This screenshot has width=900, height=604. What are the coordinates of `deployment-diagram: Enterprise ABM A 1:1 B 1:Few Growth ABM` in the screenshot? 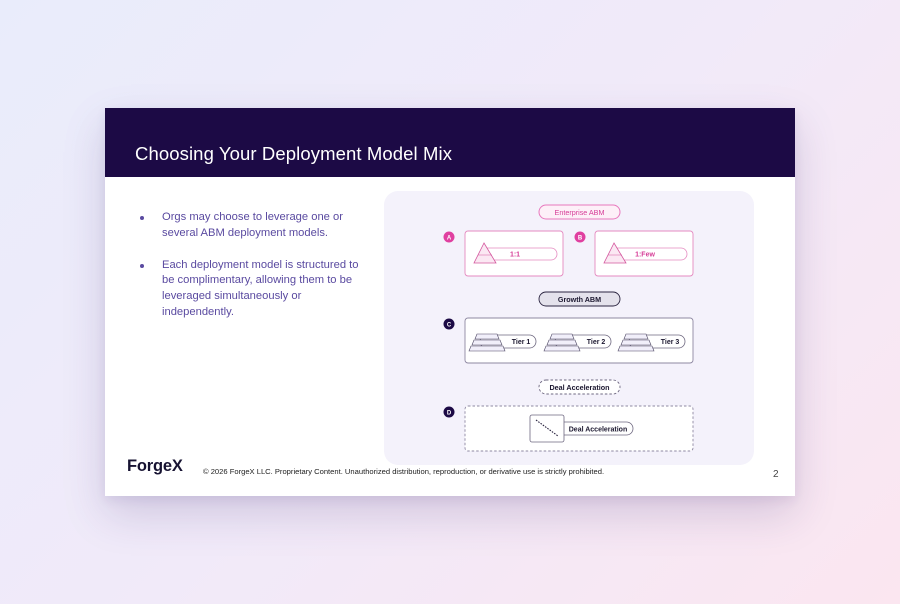 It's located at (568, 328).